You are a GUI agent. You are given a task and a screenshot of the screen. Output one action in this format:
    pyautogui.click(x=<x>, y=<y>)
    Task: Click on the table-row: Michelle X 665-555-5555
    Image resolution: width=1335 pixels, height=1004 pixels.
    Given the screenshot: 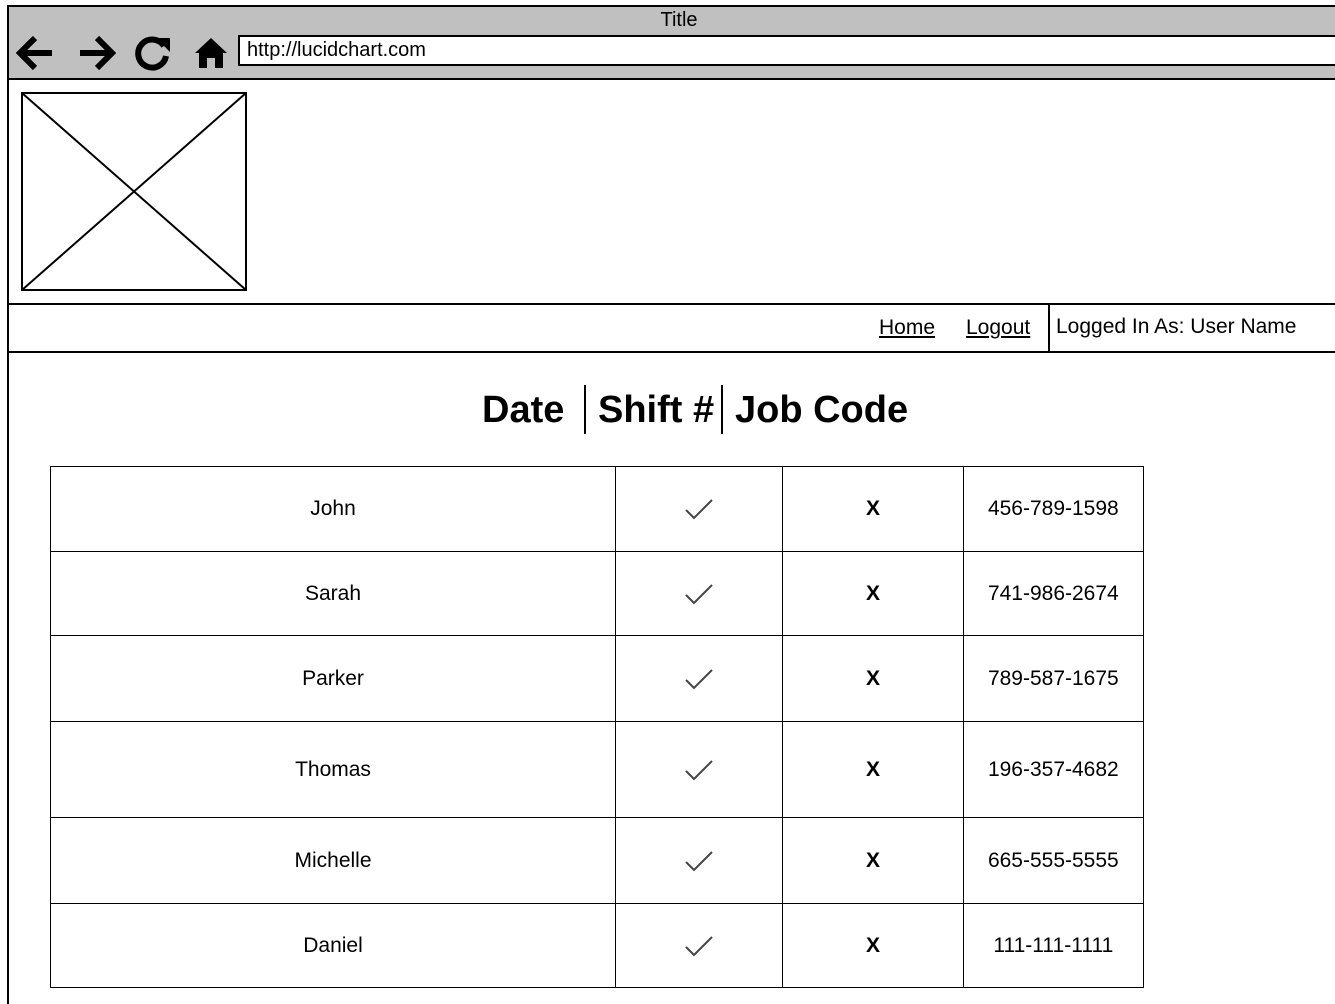 What is the action you would take?
    pyautogui.click(x=597, y=860)
    